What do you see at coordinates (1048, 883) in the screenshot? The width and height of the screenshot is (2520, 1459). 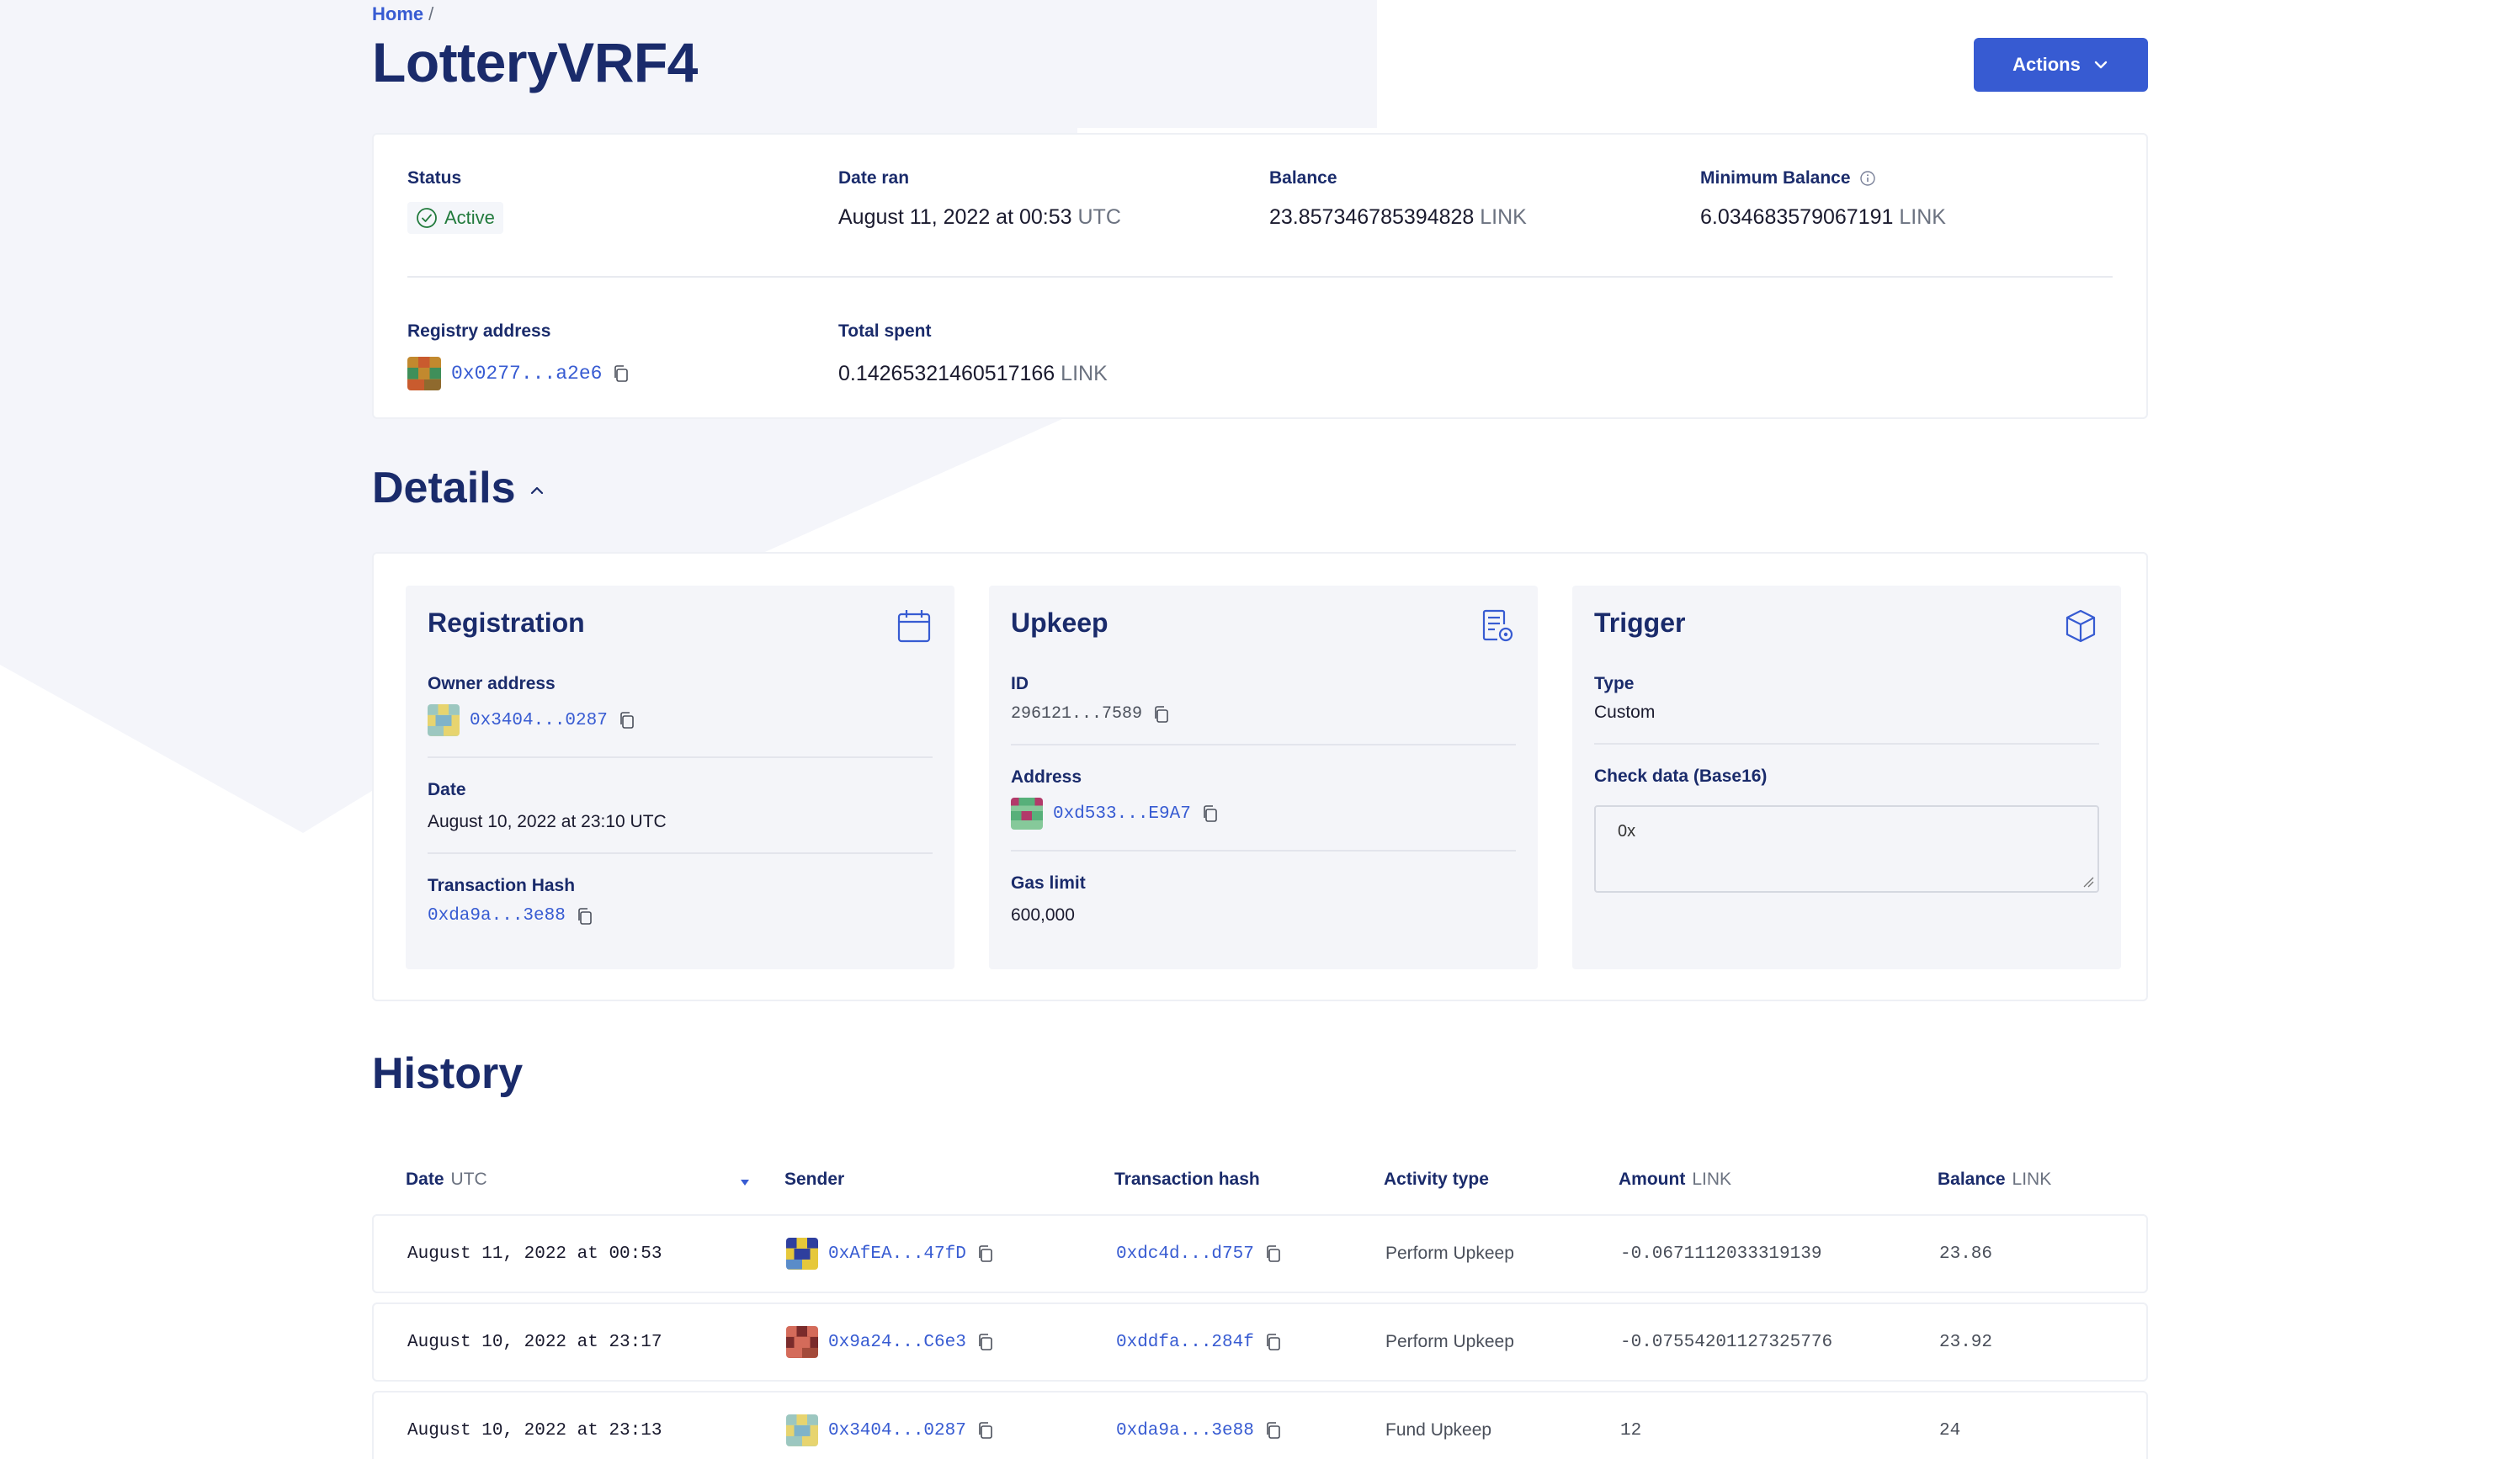 I see `gas-limit-label: Gas limit` at bounding box center [1048, 883].